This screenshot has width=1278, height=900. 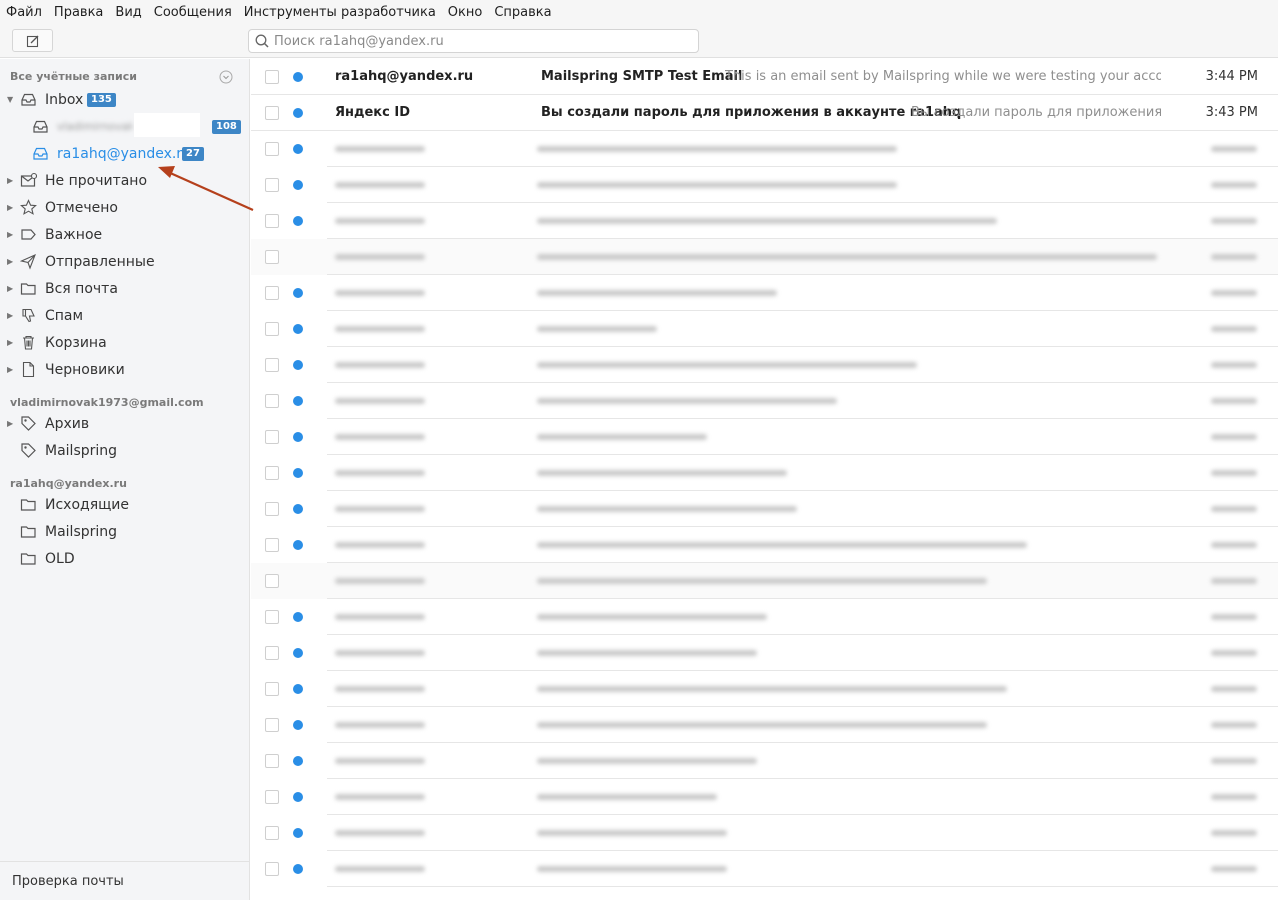 What do you see at coordinates (124, 261) in the screenshot?
I see `sidebar-item-sent: ▶ Отправленные` at bounding box center [124, 261].